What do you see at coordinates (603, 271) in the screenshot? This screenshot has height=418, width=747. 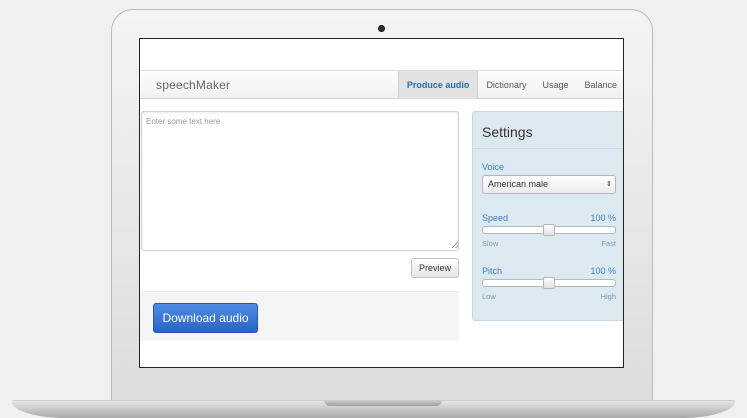 I see `pitch-value: 100 %` at bounding box center [603, 271].